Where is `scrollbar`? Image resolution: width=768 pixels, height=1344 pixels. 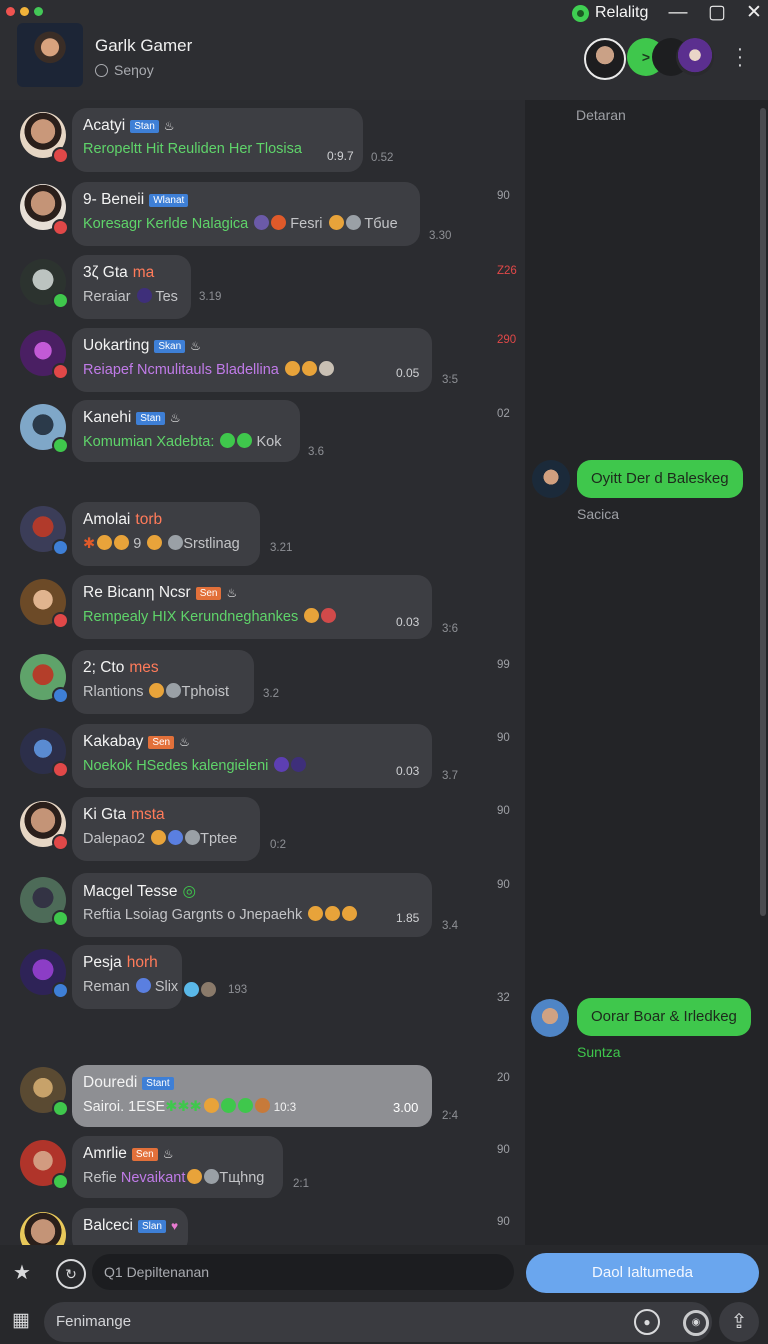
scrollbar is located at coordinates (763, 512).